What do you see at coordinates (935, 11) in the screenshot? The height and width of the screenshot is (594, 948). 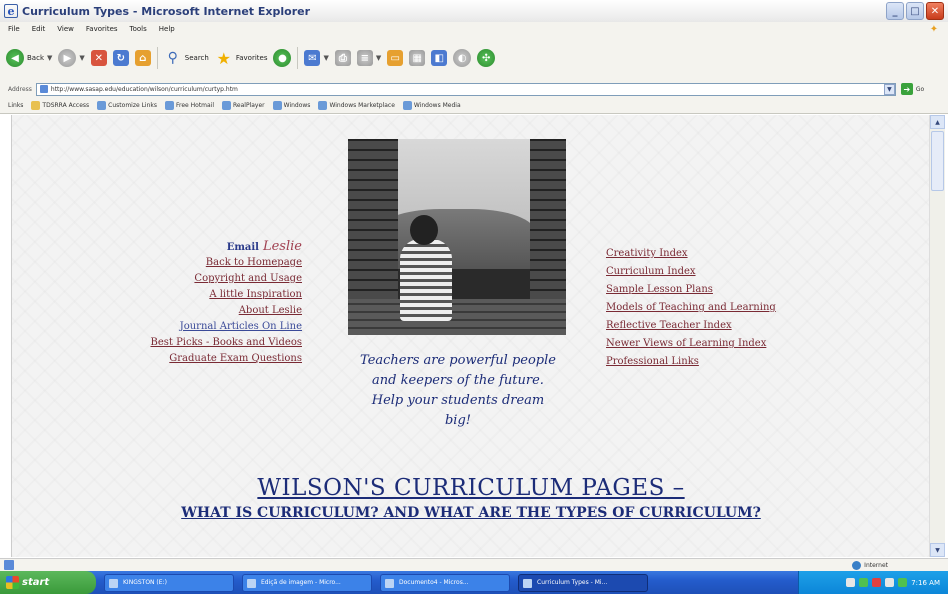 I see `close-button: ✕` at bounding box center [935, 11].